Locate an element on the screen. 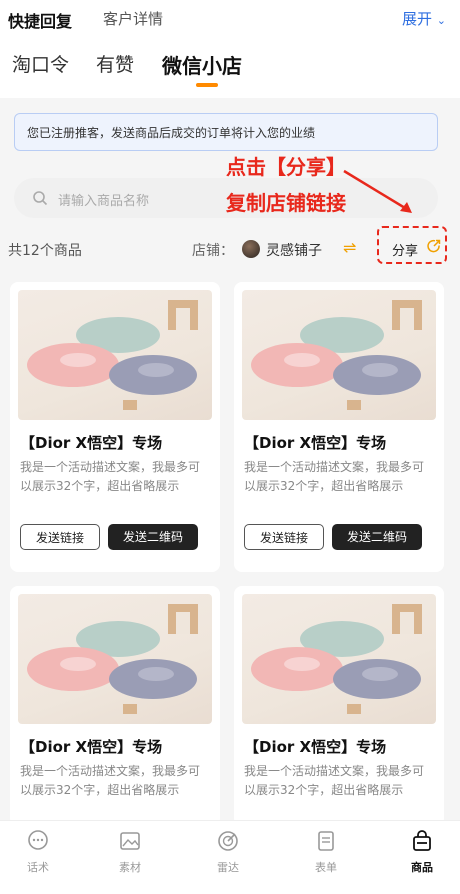 The image size is (460, 894). nav-item-materials: 素材 is located at coordinates (130, 852).